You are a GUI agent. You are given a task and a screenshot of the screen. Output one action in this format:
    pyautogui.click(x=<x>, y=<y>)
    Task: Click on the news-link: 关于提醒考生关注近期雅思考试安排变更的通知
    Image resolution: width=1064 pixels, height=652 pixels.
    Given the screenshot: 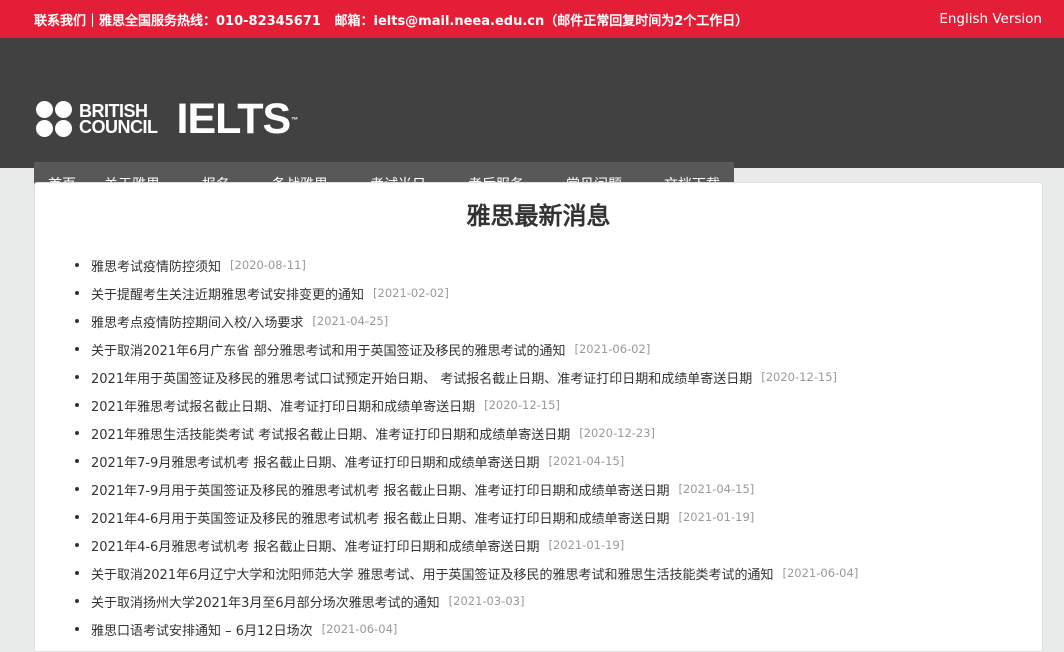 What is the action you would take?
    pyautogui.click(x=227, y=293)
    